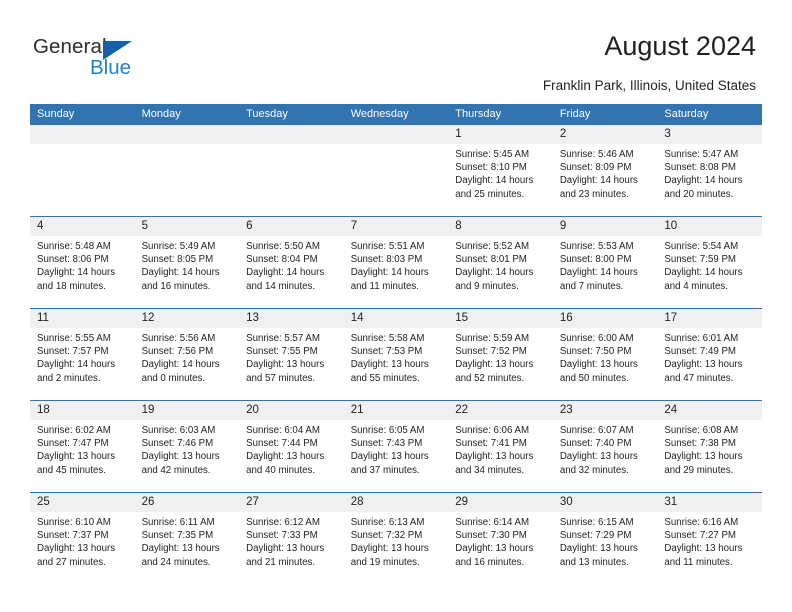 The image size is (792, 612). What do you see at coordinates (492, 246) in the screenshot?
I see `sunrise-text: Sunrise: 5:52 AM` at bounding box center [492, 246].